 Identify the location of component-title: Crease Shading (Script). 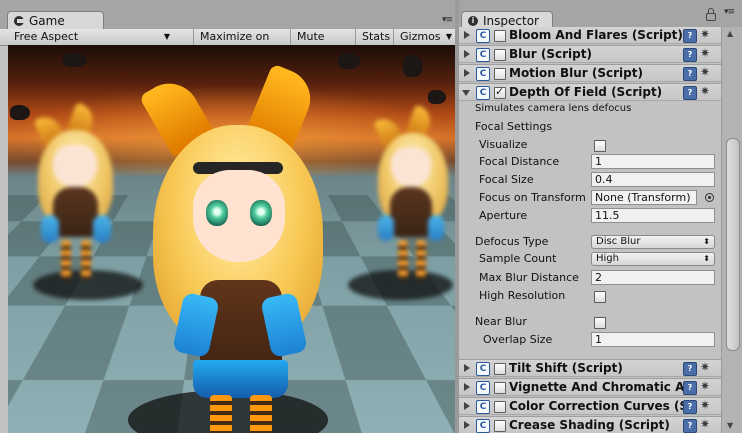
(589, 425).